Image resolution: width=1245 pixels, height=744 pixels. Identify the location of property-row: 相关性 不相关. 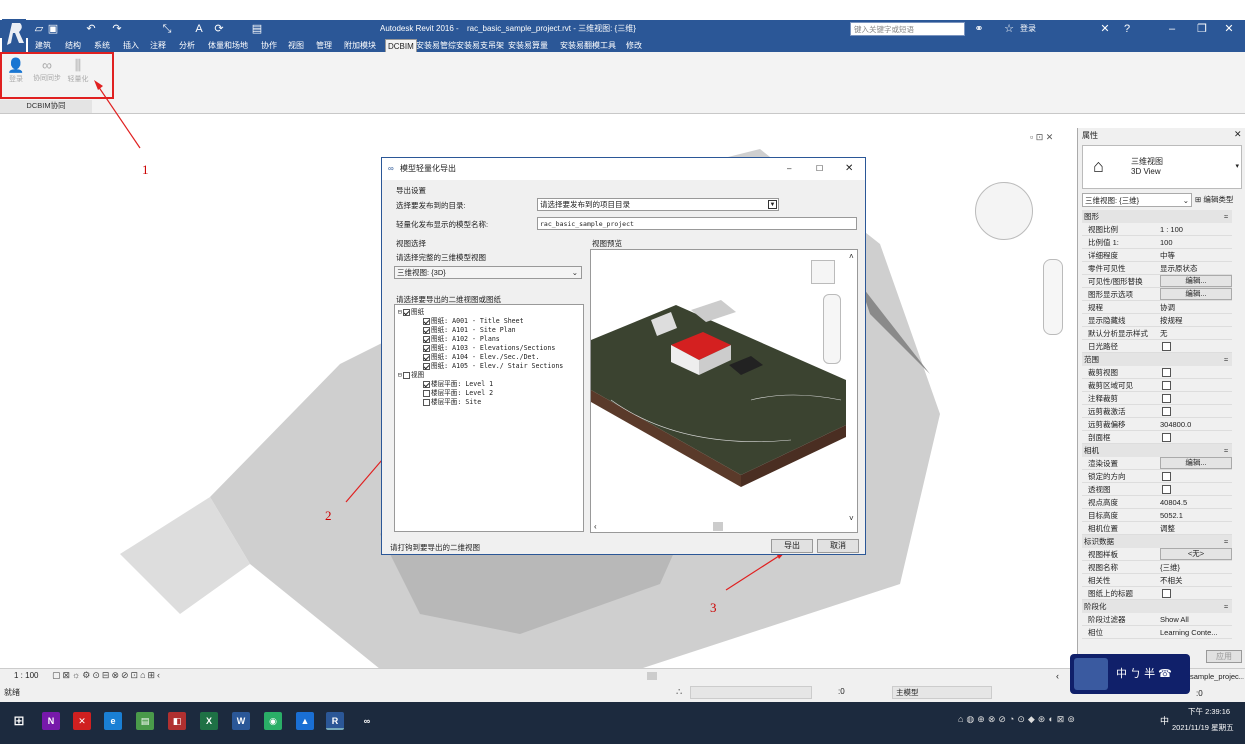
(1157, 580).